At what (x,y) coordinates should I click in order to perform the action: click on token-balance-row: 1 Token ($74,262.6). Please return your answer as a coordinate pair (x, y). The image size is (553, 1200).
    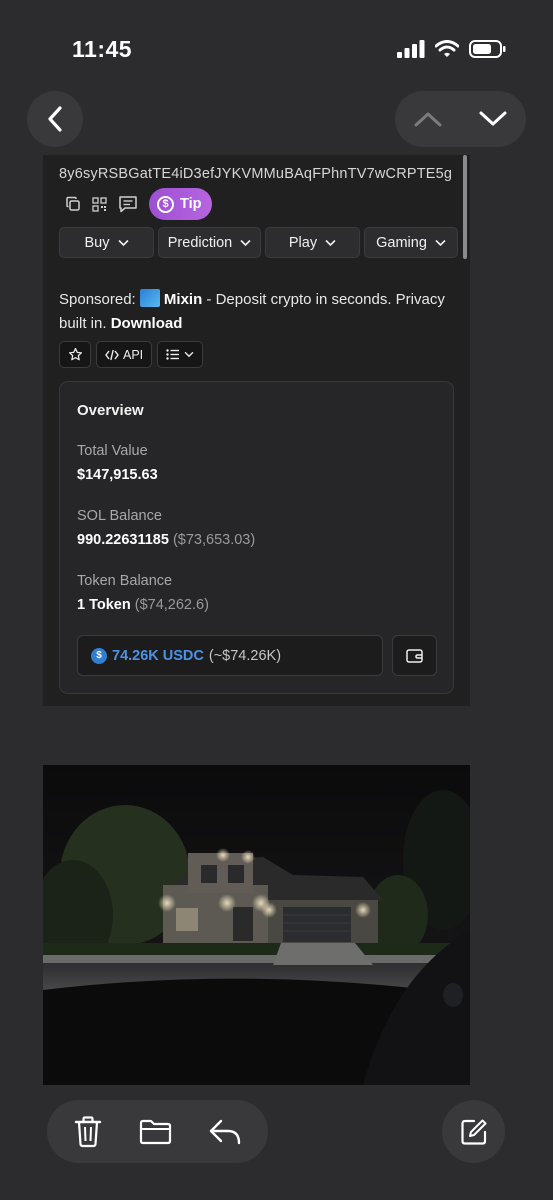
    Looking at the image, I should click on (143, 605).